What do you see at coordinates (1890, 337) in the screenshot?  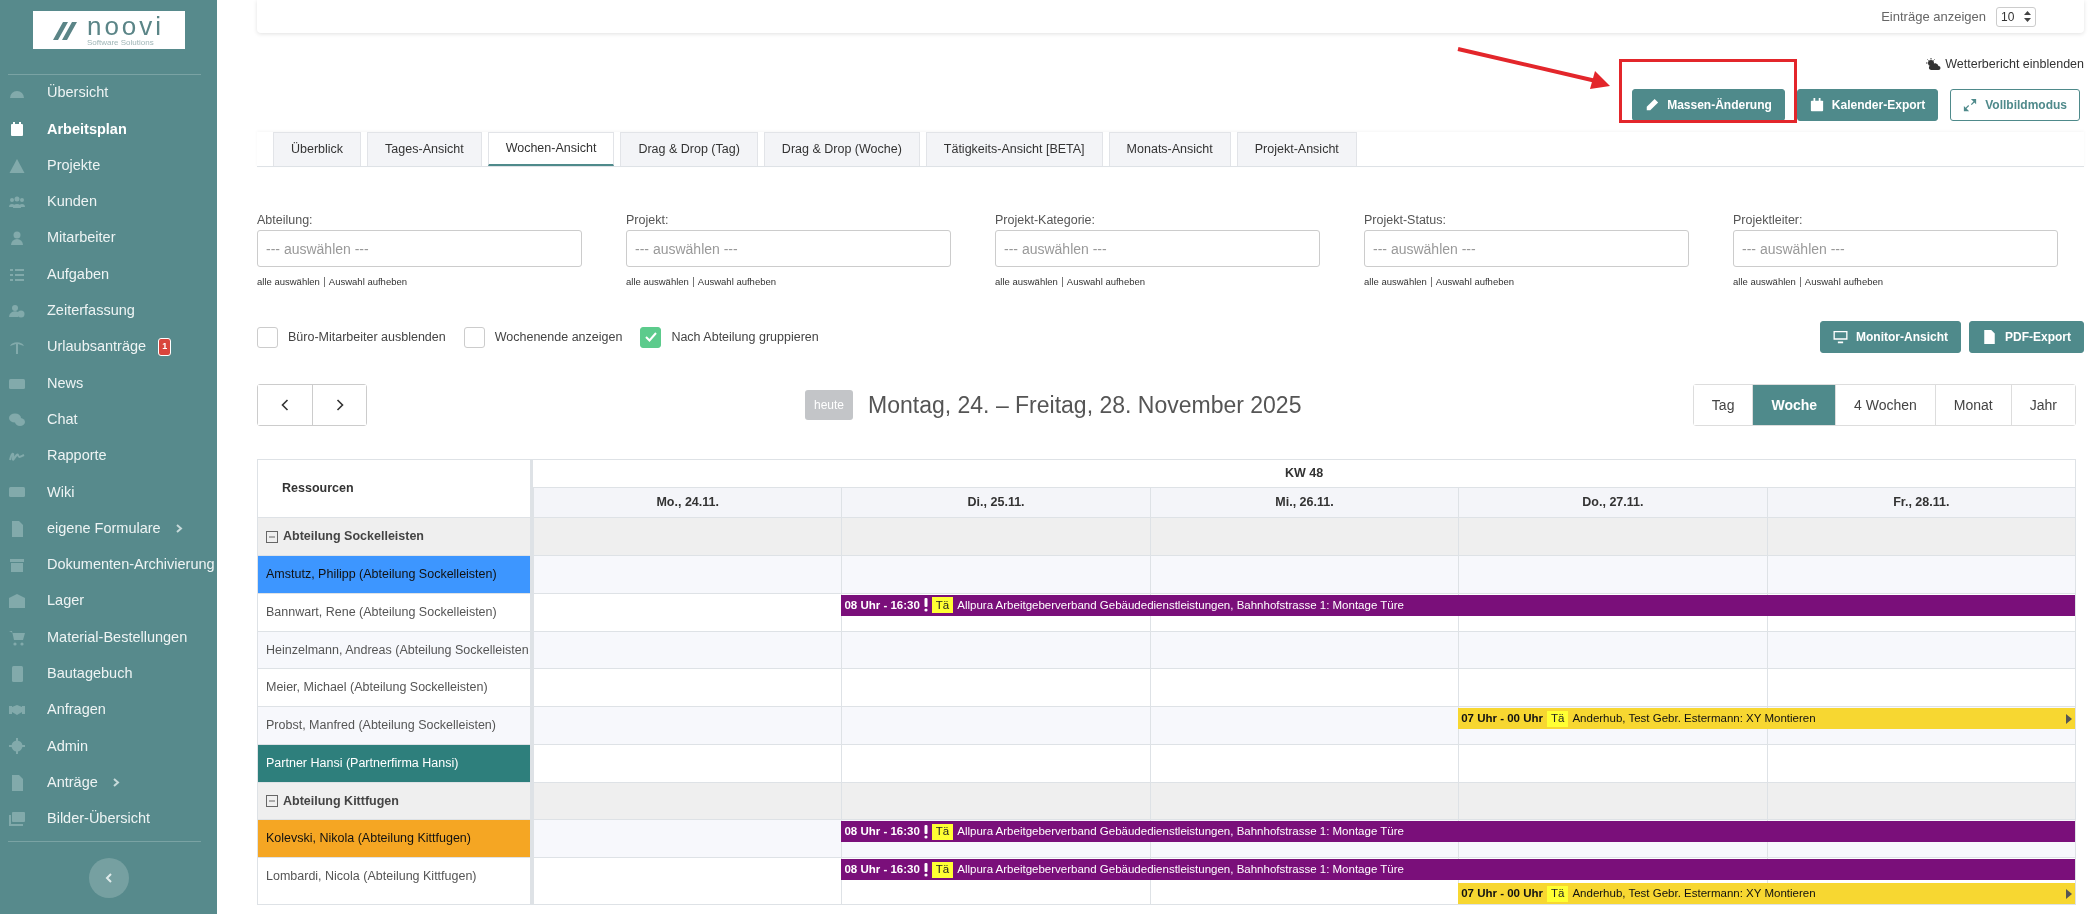 I see `export-button: Monitor-Ansicht` at bounding box center [1890, 337].